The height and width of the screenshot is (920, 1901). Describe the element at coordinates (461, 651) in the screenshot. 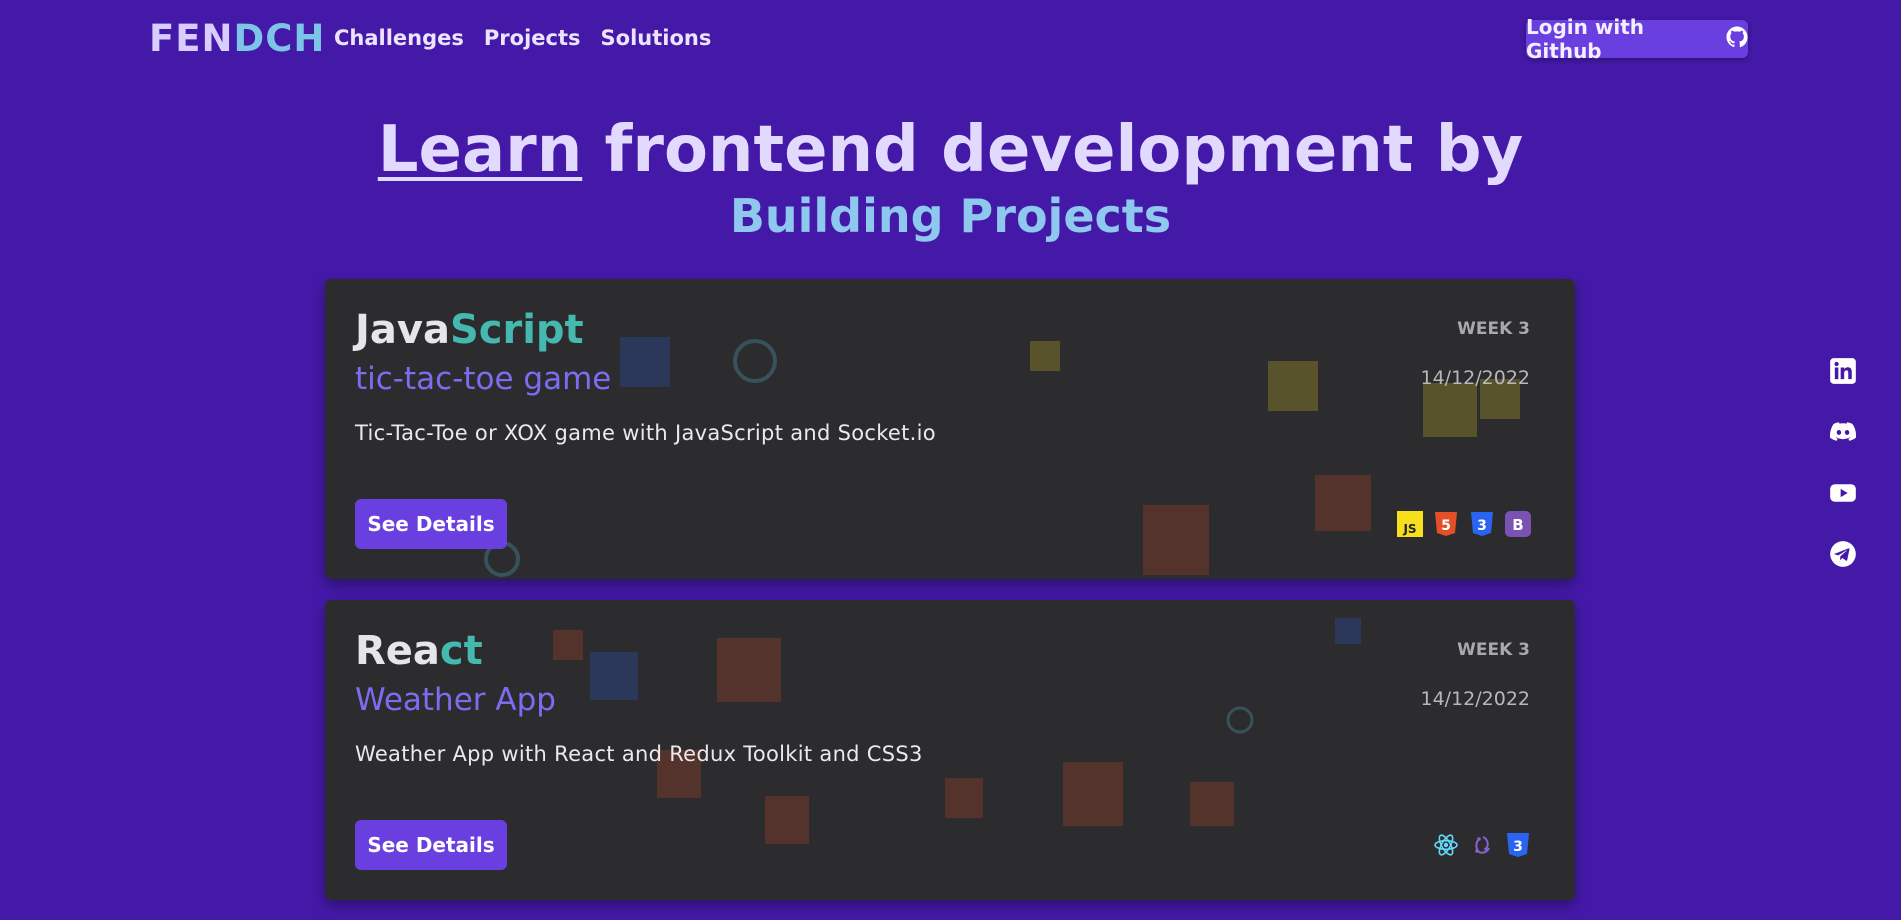

I see `language-part-2: ct` at that location.